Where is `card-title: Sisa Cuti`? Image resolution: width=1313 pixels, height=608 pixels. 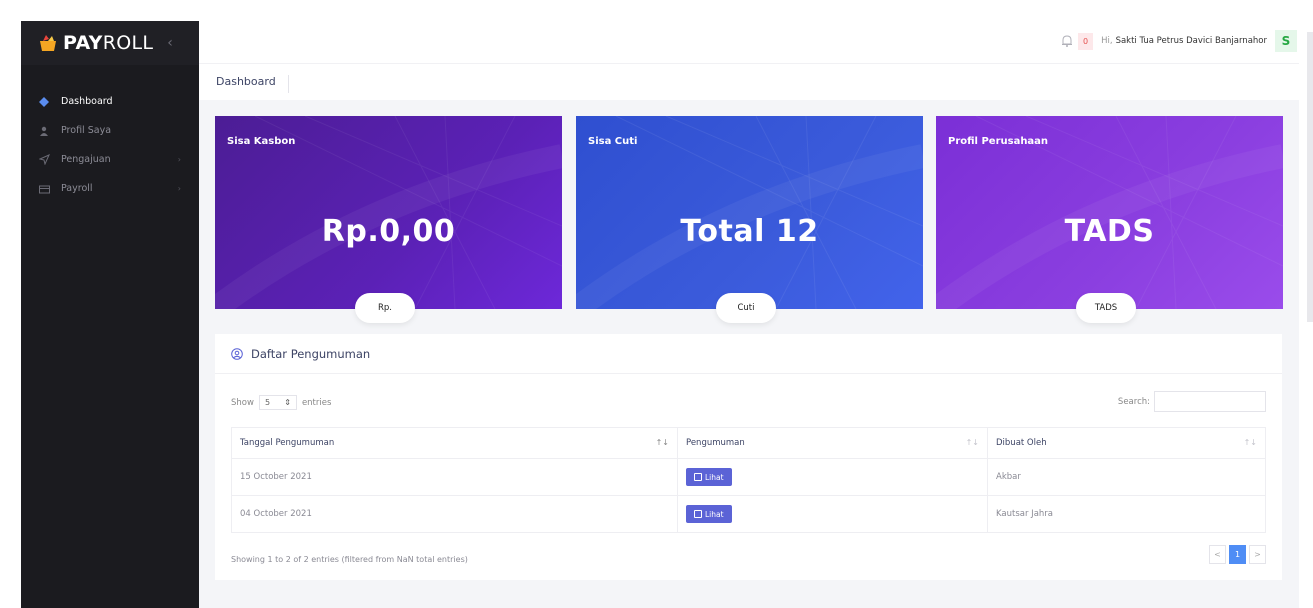 card-title: Sisa Cuti is located at coordinates (613, 141).